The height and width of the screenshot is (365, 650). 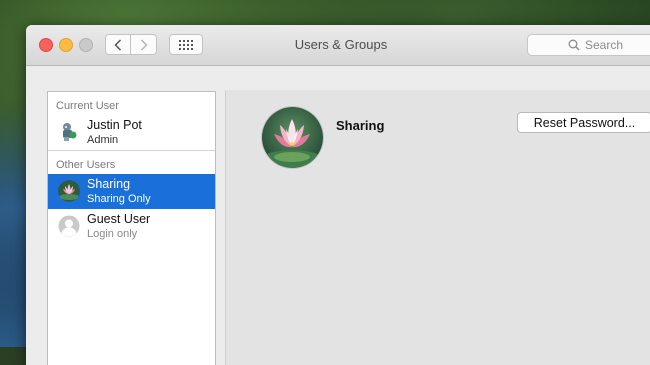 What do you see at coordinates (604, 45) in the screenshot?
I see `search-placeholder: Search` at bounding box center [604, 45].